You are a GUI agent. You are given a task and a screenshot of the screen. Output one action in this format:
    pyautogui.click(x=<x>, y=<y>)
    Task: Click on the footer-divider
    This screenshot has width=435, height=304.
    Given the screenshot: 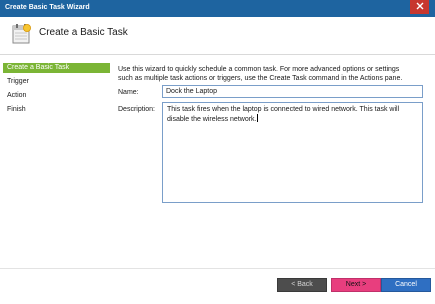 What is the action you would take?
    pyautogui.click(x=217, y=268)
    